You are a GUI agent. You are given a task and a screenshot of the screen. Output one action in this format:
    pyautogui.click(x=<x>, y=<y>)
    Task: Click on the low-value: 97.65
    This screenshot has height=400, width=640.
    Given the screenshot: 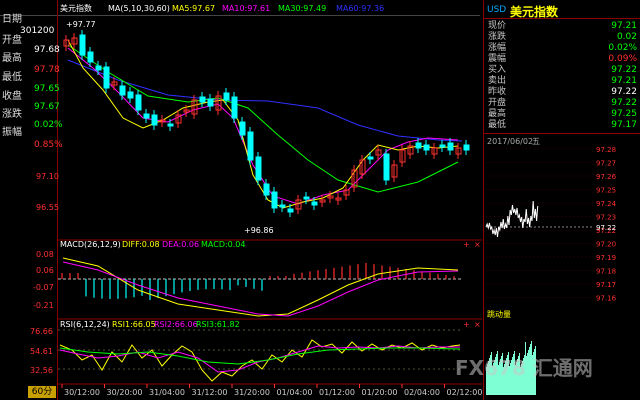 What is the action you would take?
    pyautogui.click(x=47, y=89)
    